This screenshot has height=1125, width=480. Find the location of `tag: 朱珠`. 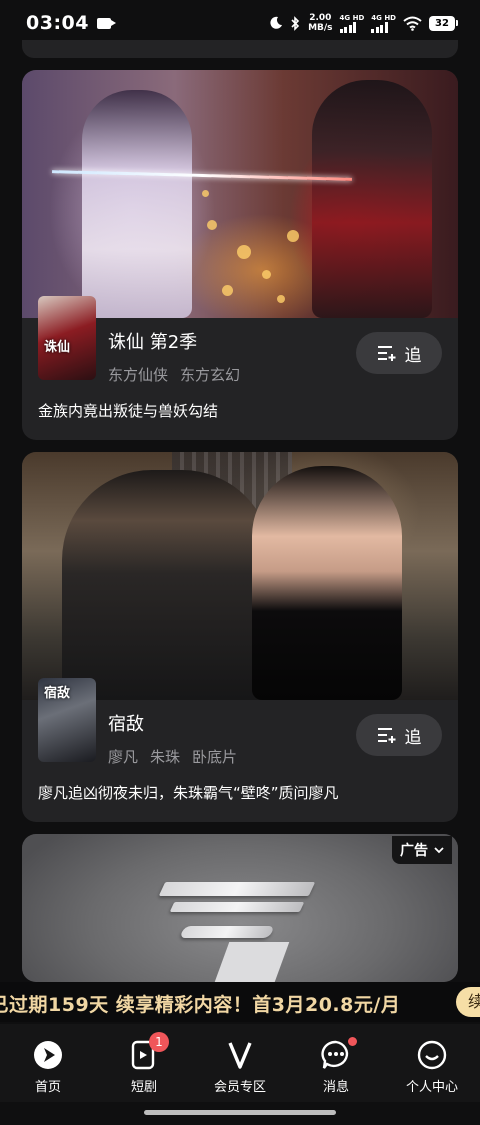

tag: 朱珠 is located at coordinates (165, 756).